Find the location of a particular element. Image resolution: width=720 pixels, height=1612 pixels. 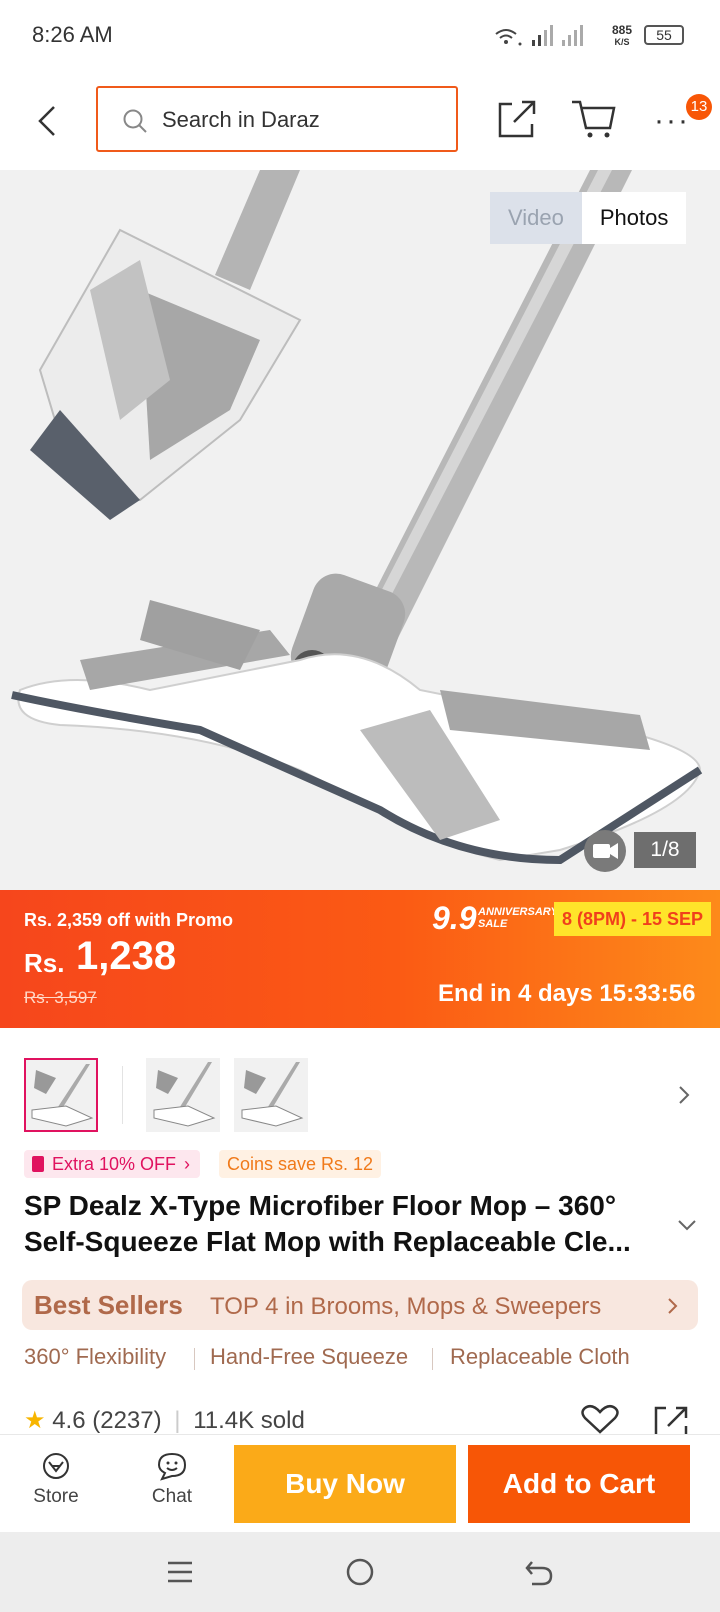

bottom-action-bar: Store Chat Buy Now Add to Cart is located at coordinates (360, 1483).